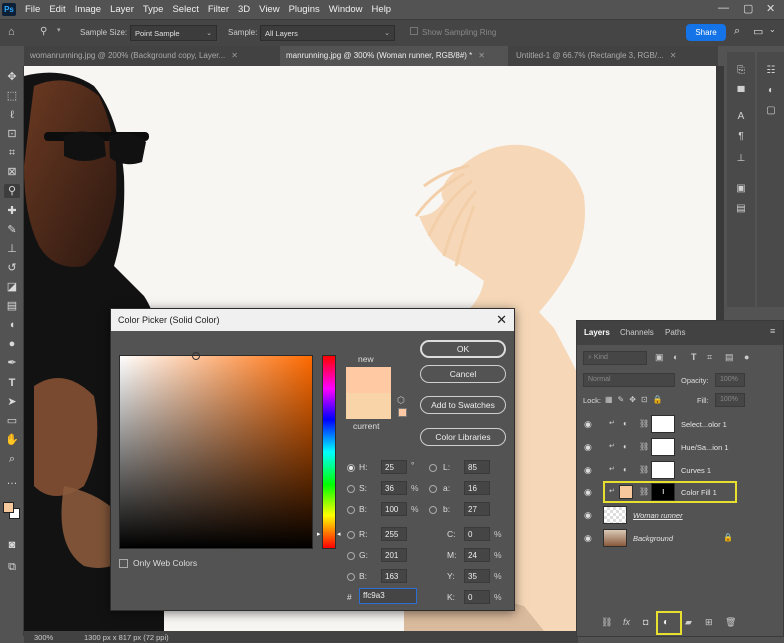 The width and height of the screenshot is (784, 643). I want to click on menu-view: View, so click(269, 9).